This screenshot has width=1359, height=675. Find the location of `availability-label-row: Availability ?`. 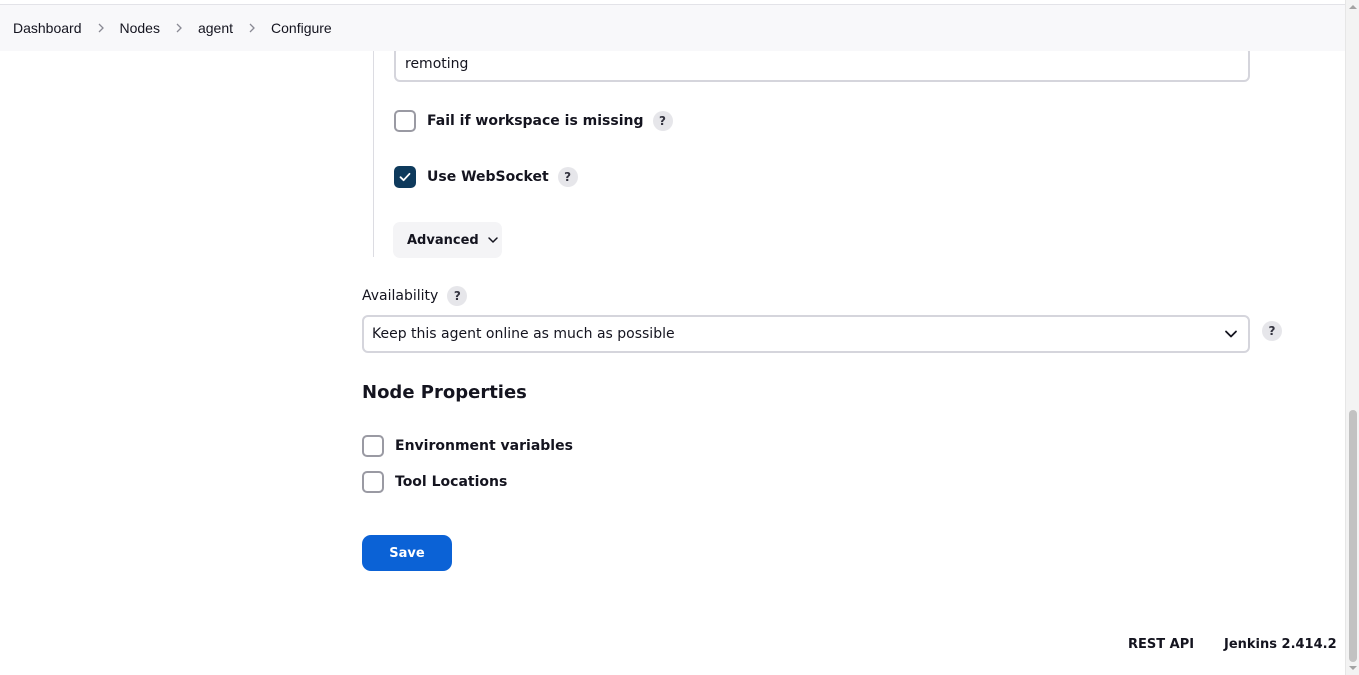

availability-label-row: Availability ? is located at coordinates (415, 296).